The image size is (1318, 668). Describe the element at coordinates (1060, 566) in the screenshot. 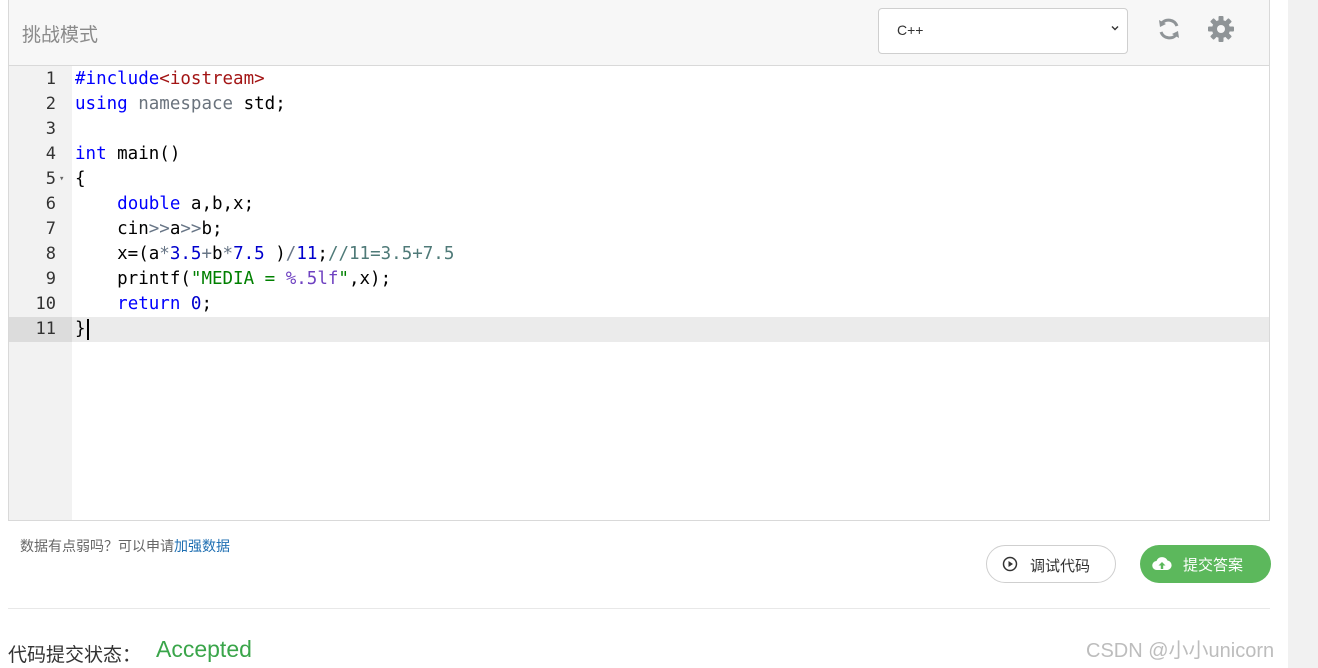

I see `debug-code-label: 调试代码` at that location.